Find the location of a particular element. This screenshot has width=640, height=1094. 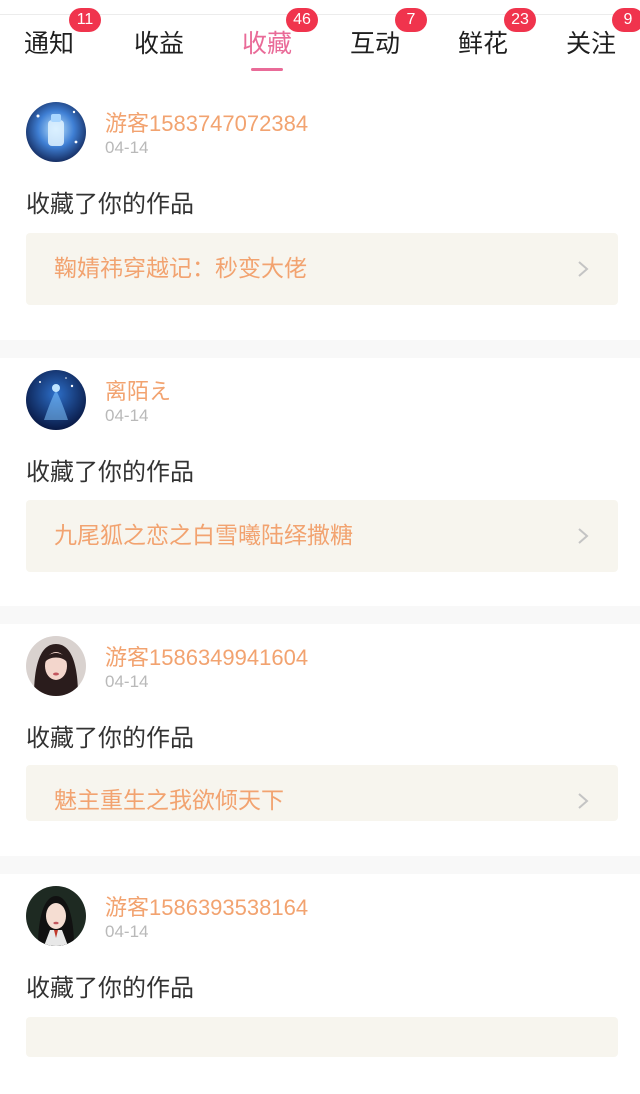

count-badge: 9 is located at coordinates (626, 20).